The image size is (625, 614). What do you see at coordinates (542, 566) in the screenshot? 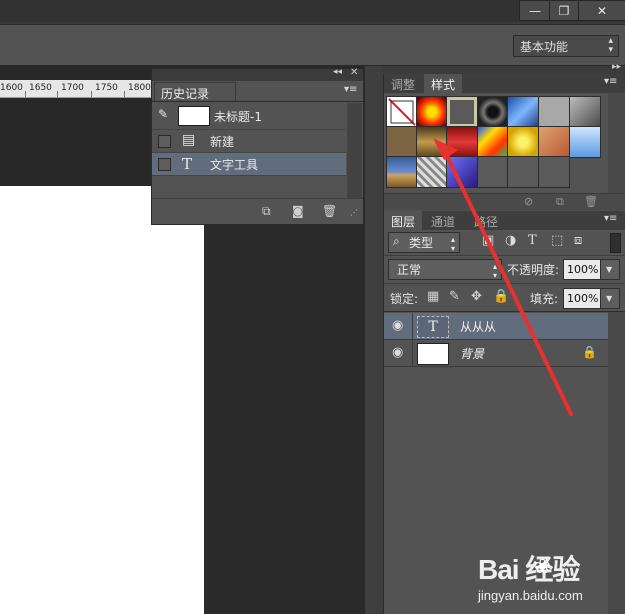
I see `paw-logo-icon: ❀` at bounding box center [542, 566].